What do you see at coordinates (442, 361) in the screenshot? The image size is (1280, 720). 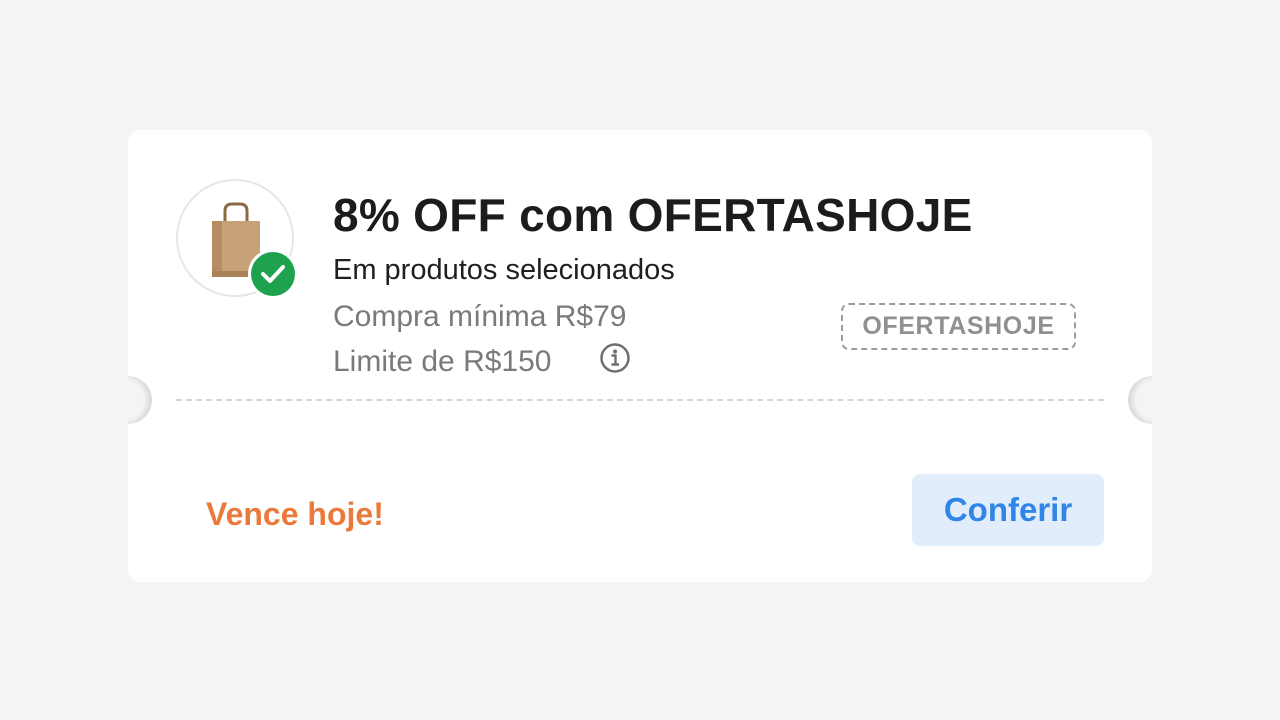 I see `discount-limit: Limite de R$150` at bounding box center [442, 361].